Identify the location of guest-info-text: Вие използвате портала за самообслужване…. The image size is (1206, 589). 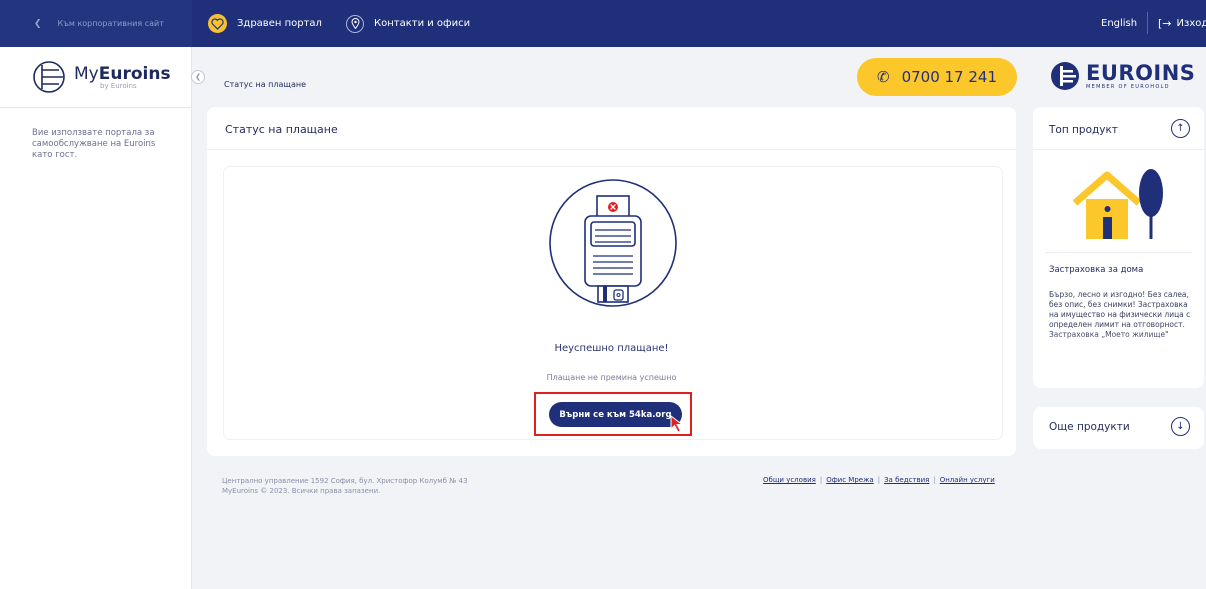
(94, 144).